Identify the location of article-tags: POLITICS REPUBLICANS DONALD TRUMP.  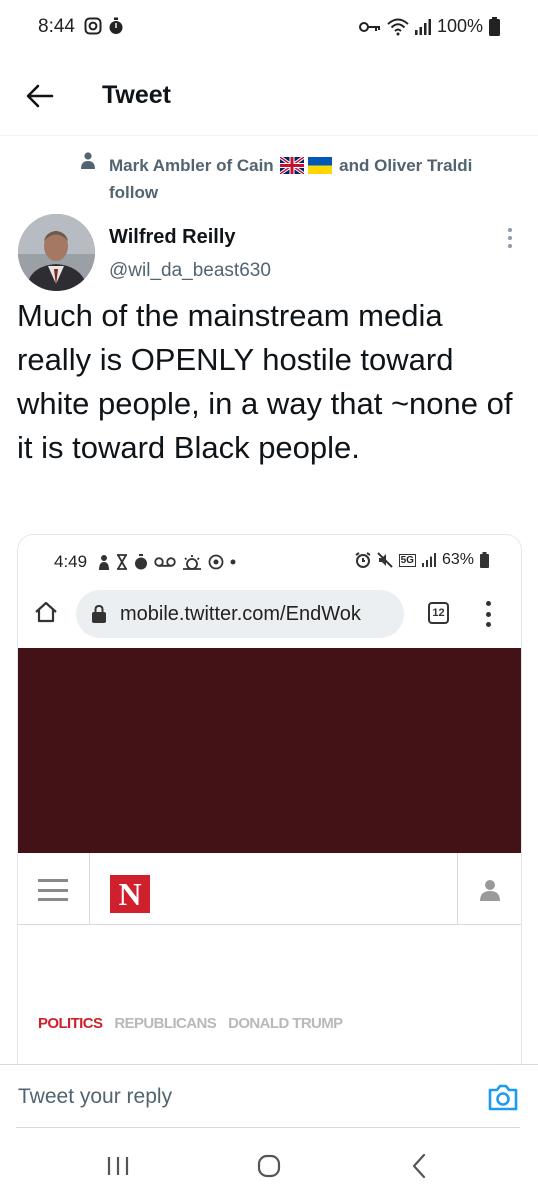
(190, 1023).